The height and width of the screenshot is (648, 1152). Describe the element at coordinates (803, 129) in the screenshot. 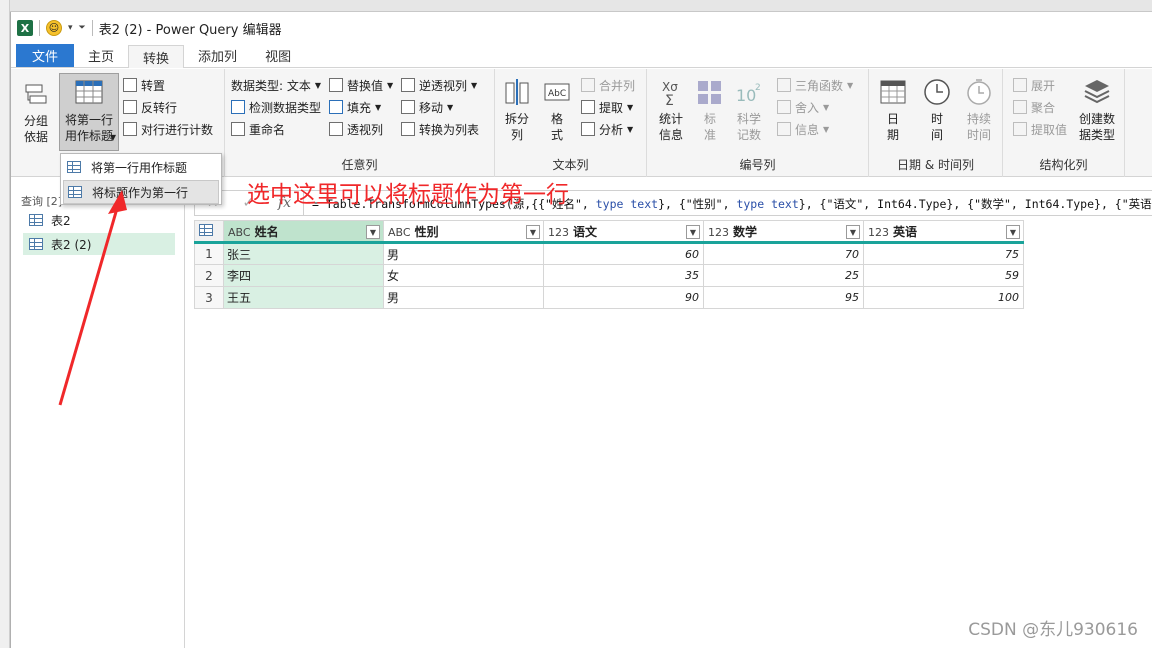

I see `information-button: 信息 ▼` at that location.